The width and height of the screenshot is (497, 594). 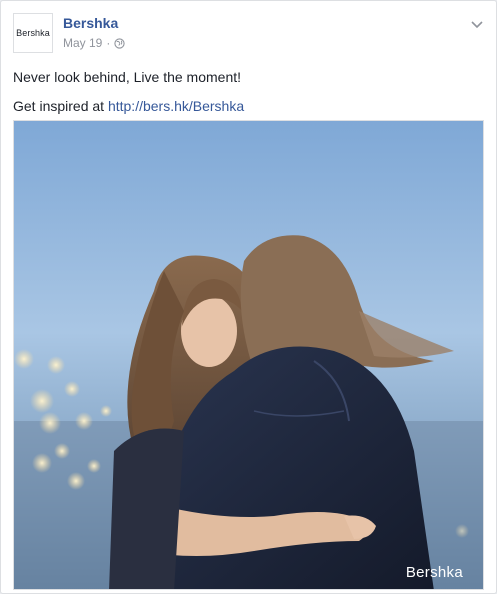 I want to click on chevron-down-icon, so click(x=477, y=24).